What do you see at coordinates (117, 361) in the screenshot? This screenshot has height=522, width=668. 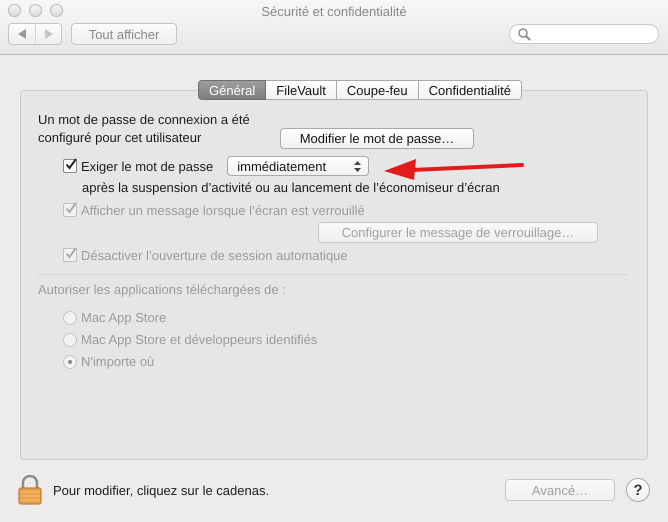 I see `radio-label: N'importe où` at bounding box center [117, 361].